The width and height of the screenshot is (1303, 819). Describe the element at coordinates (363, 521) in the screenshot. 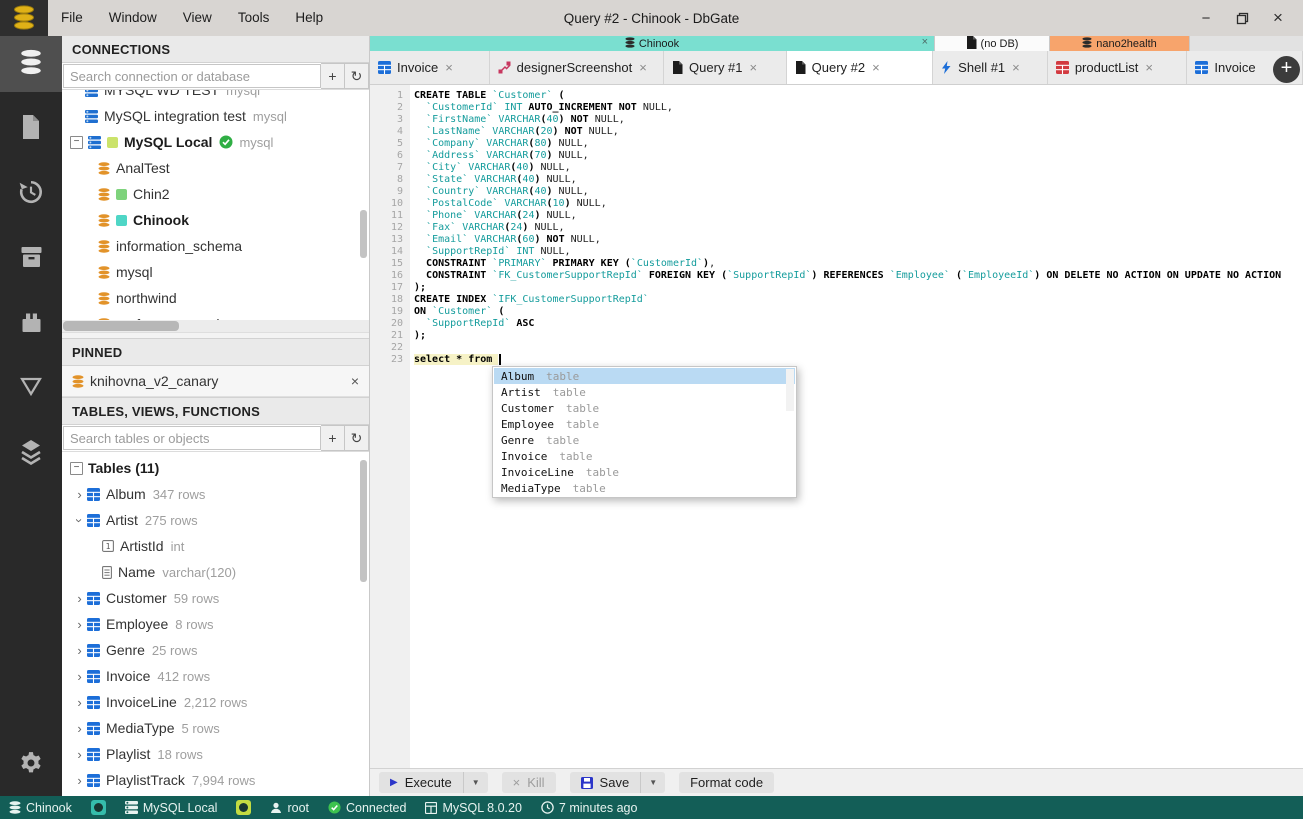

I see `tables-scrollbar` at that location.